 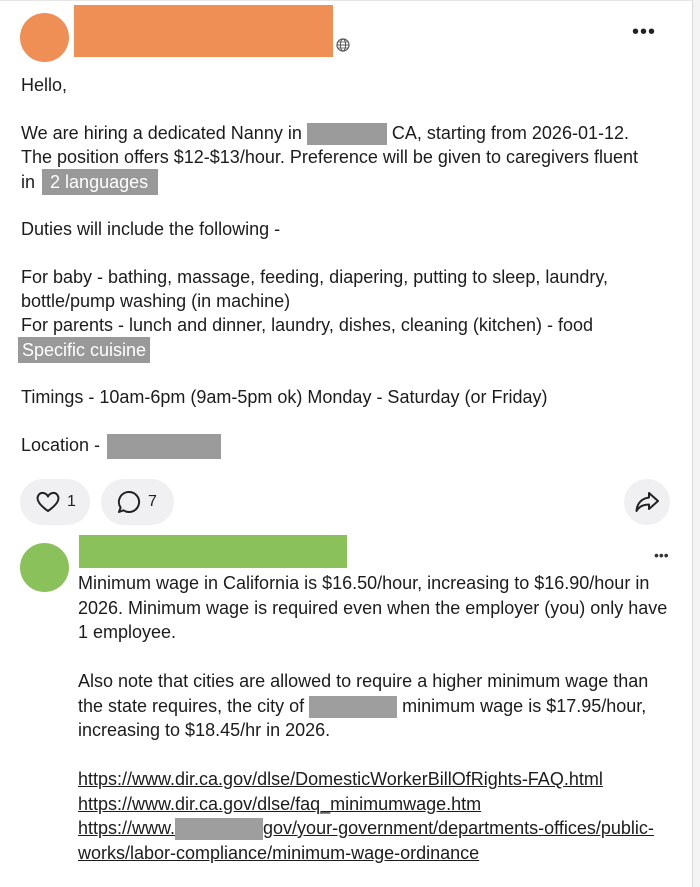 What do you see at coordinates (71, 501) in the screenshot?
I see `like-count: 1` at bounding box center [71, 501].